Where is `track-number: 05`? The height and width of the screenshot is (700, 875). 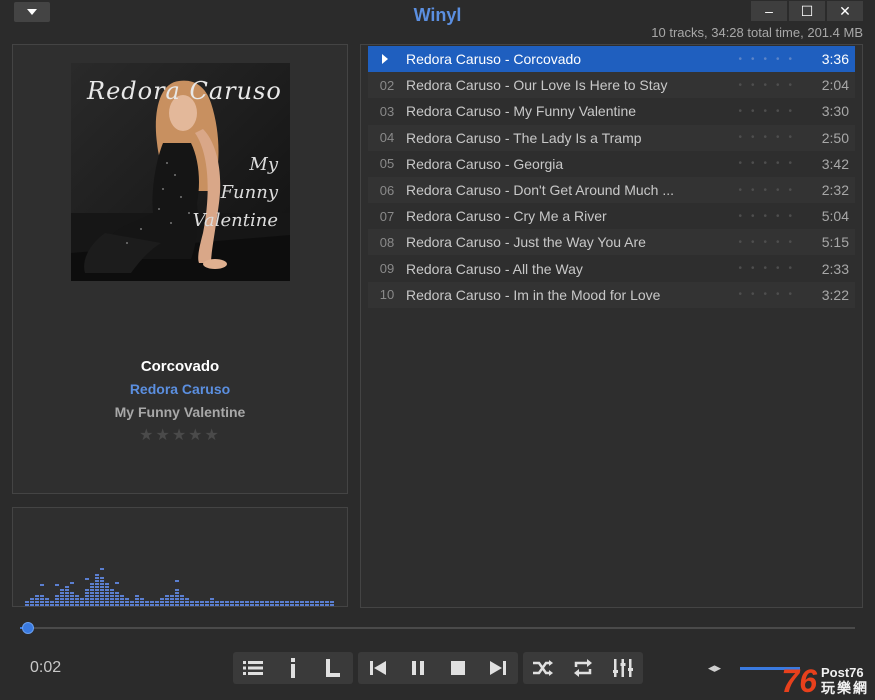 track-number: 05 is located at coordinates (387, 164).